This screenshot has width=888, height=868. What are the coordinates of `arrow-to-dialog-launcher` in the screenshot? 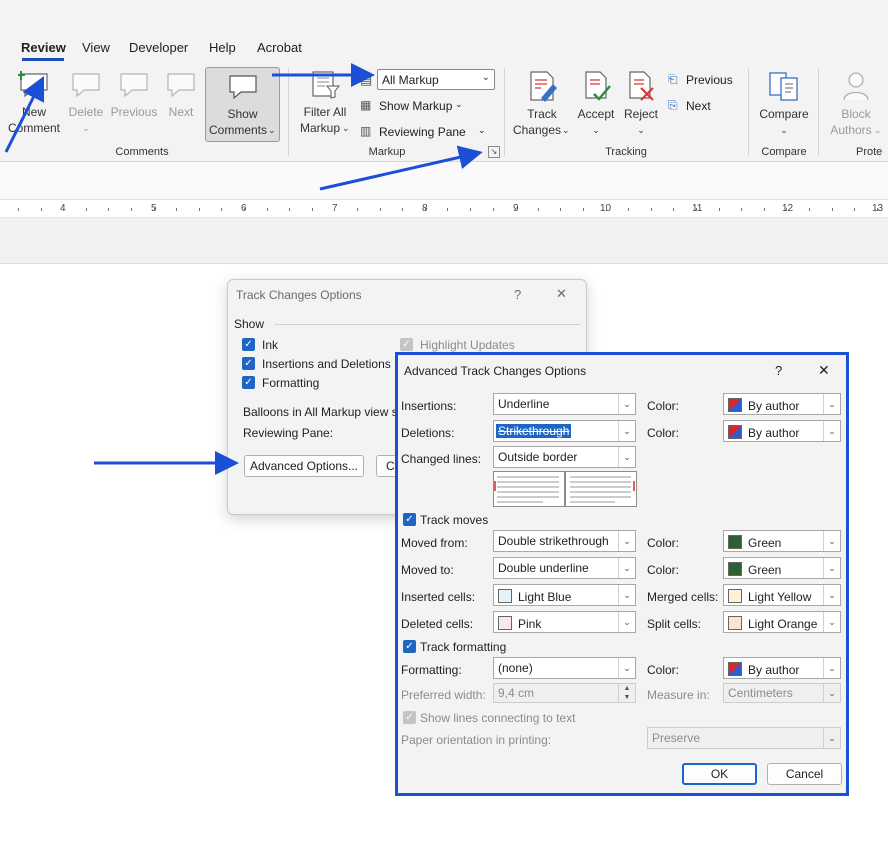 It's located at (401, 168).